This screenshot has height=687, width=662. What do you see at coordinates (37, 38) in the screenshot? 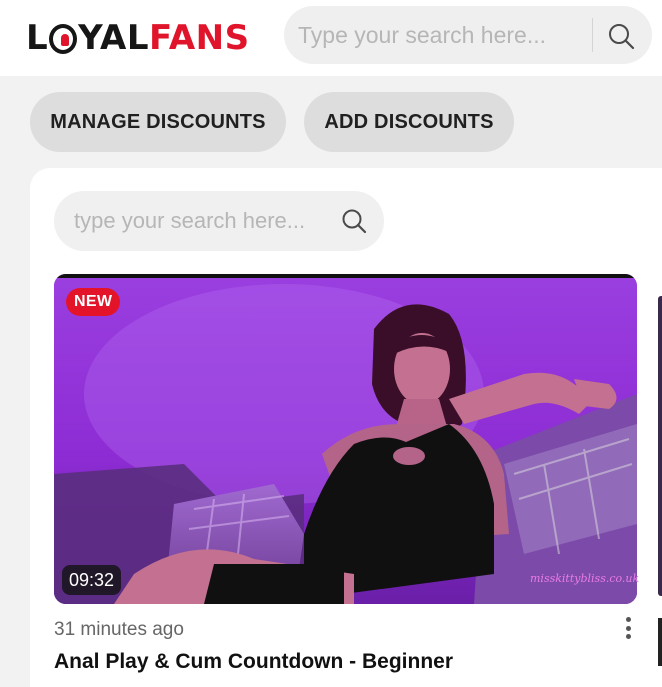
I see `logo-text-l: L` at bounding box center [37, 38].